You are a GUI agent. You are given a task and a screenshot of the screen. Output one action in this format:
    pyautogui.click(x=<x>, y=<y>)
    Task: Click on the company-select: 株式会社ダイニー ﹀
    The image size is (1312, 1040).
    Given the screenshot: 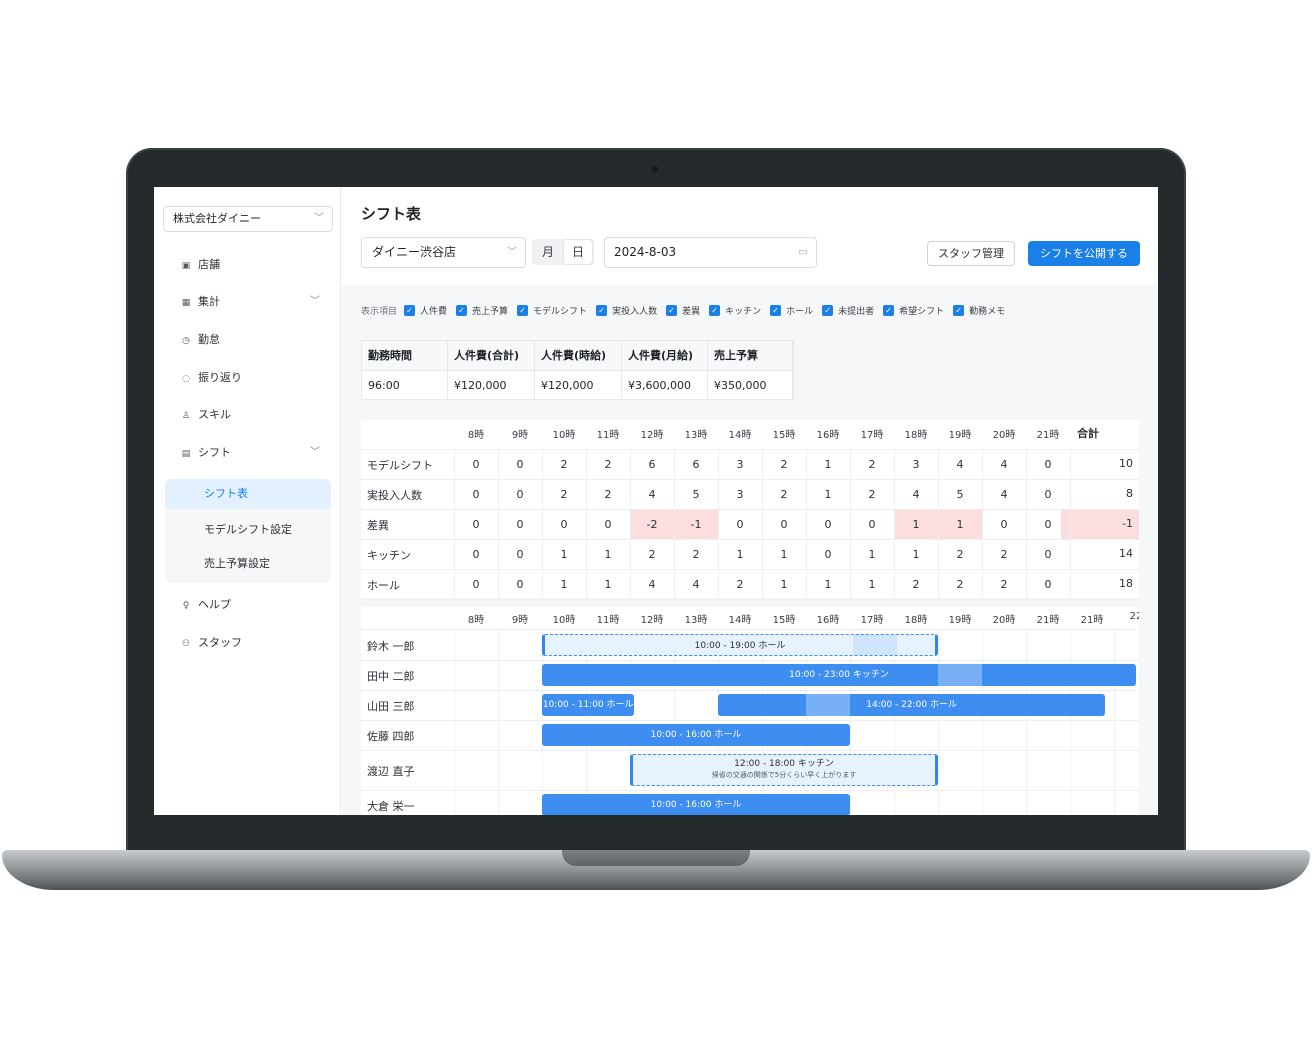 What is the action you would take?
    pyautogui.click(x=248, y=219)
    